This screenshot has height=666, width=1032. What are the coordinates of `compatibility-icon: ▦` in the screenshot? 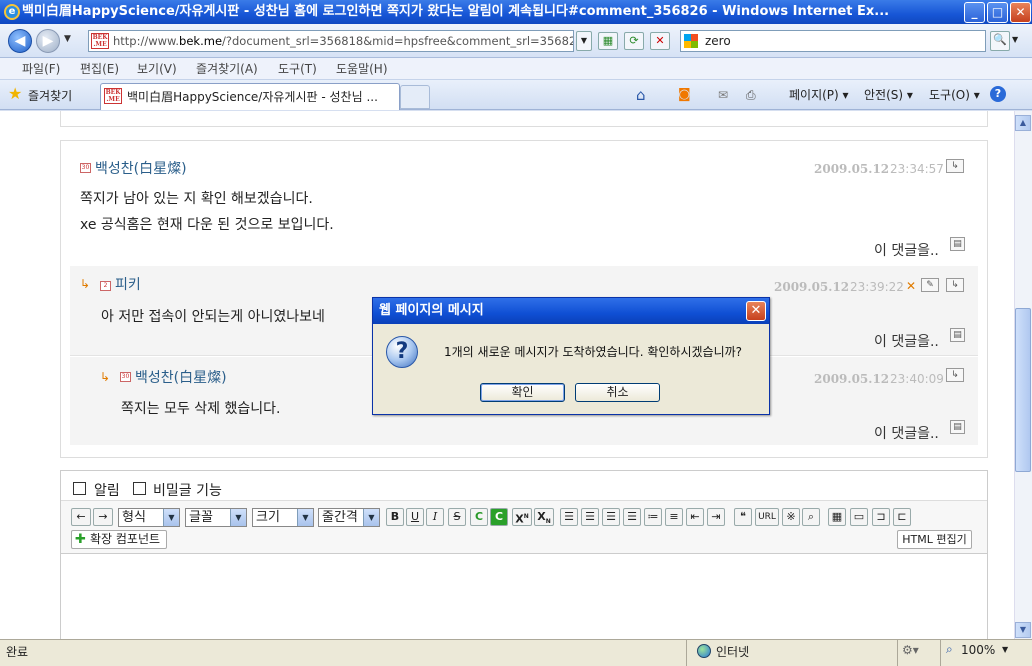 It's located at (608, 41).